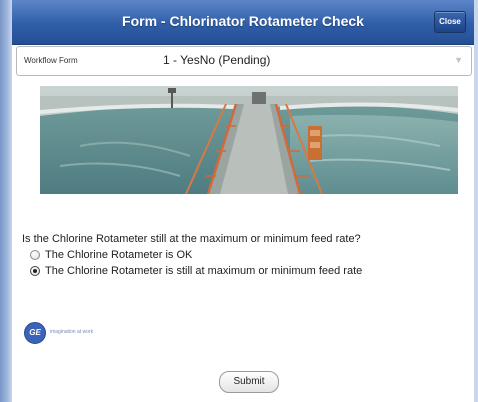 The height and width of the screenshot is (402, 478). Describe the element at coordinates (35, 271) in the screenshot. I see `radio-button-selected` at that location.